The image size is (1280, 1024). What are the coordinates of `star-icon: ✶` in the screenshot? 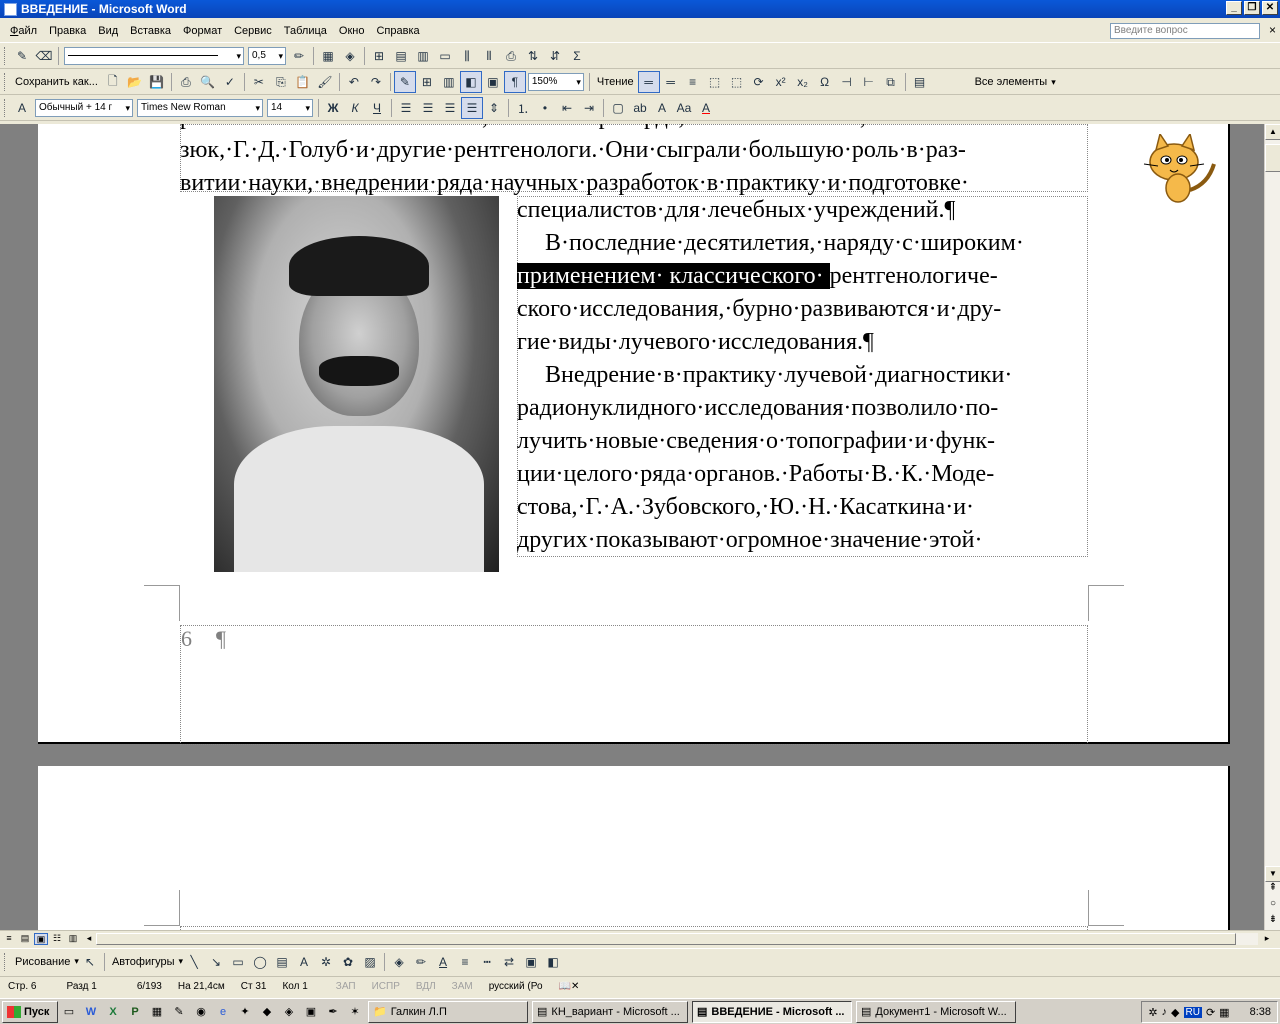 It's located at (355, 1012).